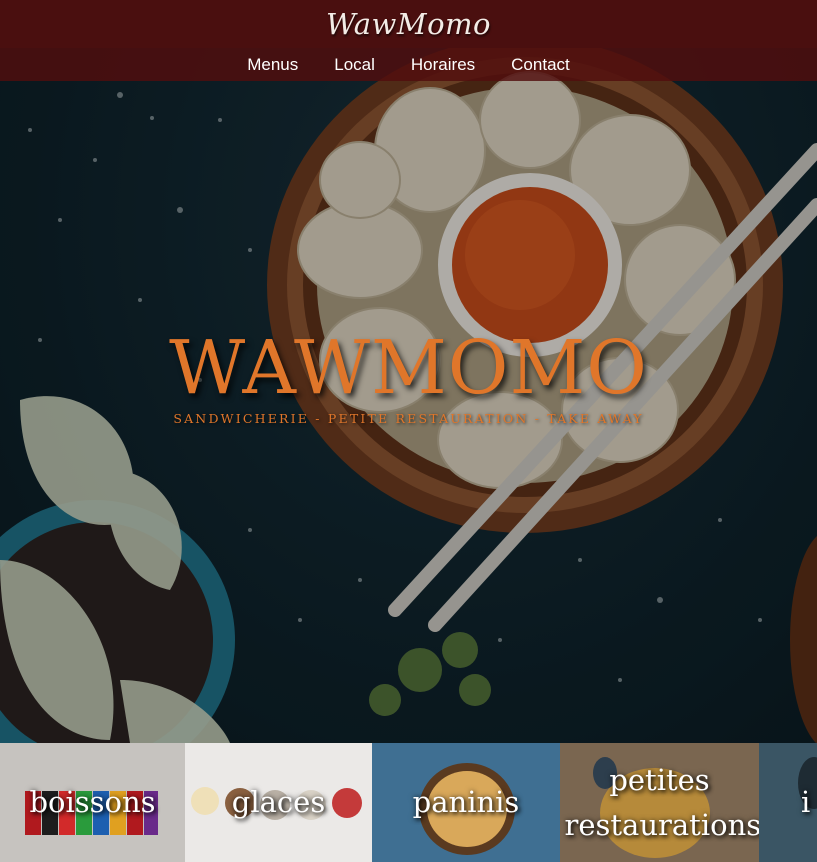  I want to click on category-label: petites restaurations, so click(662, 802).